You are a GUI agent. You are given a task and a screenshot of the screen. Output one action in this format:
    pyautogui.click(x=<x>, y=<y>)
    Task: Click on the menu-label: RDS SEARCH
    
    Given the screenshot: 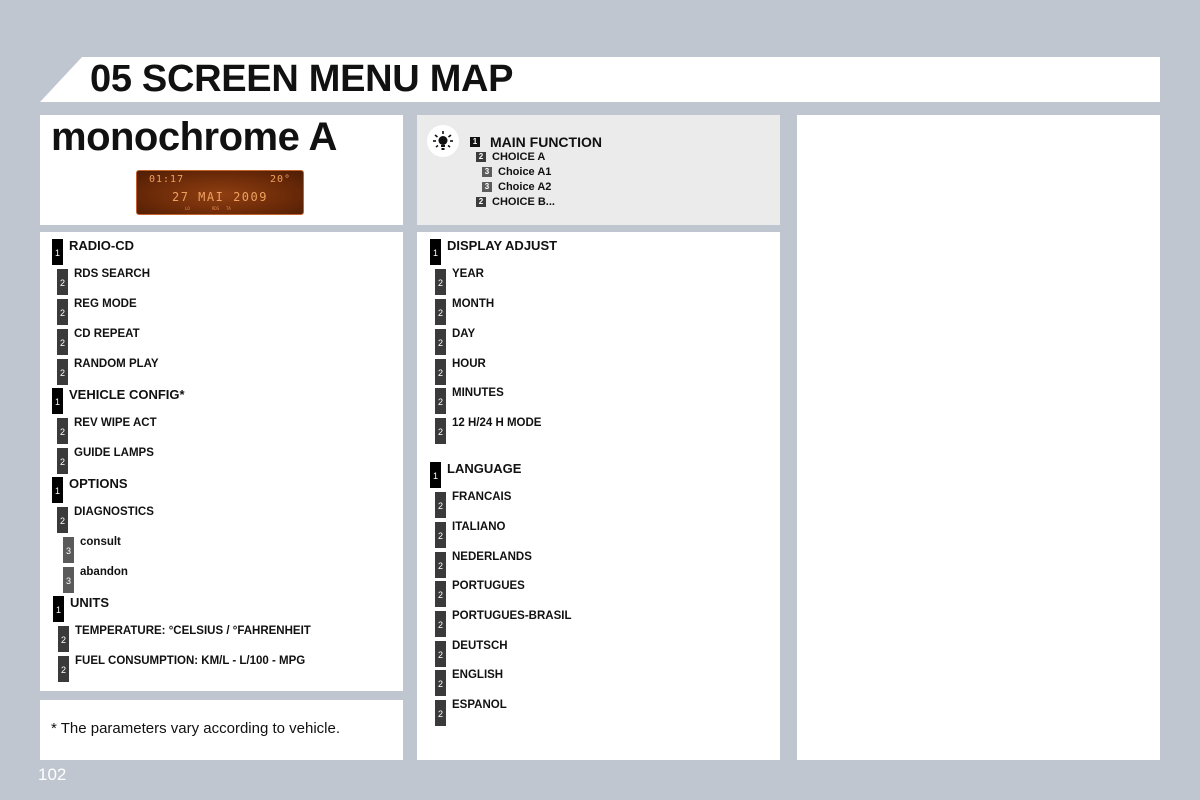 What is the action you would take?
    pyautogui.click(x=112, y=274)
    